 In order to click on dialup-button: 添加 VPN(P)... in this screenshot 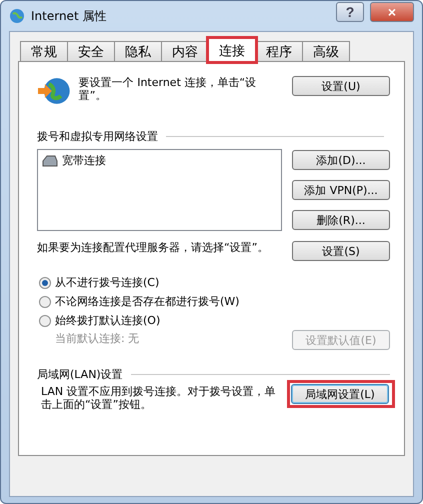, I will do `click(341, 190)`.